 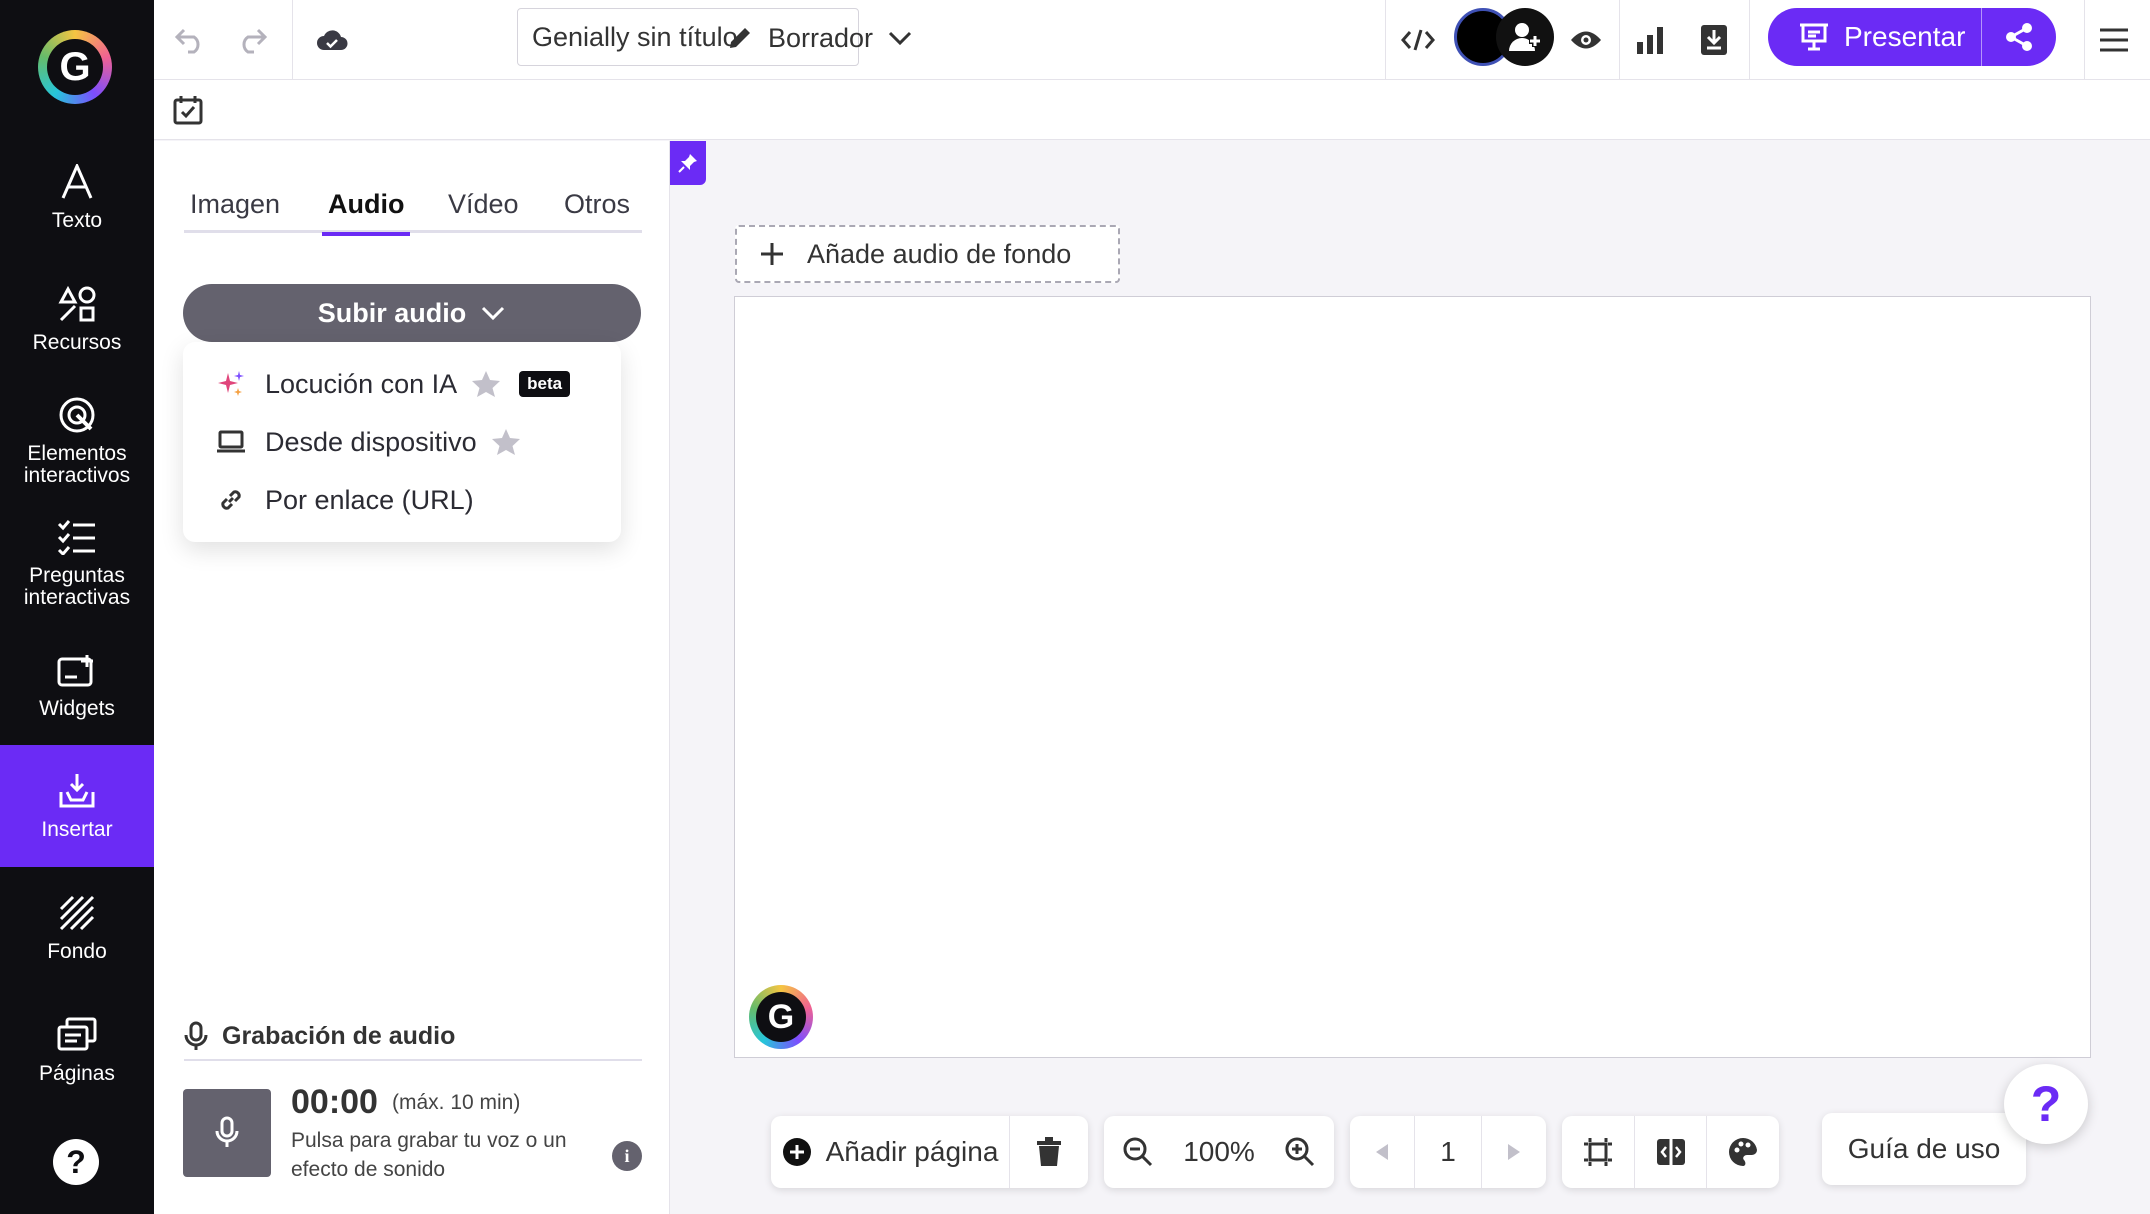 What do you see at coordinates (77, 415) in the screenshot?
I see `interactive-icon` at bounding box center [77, 415].